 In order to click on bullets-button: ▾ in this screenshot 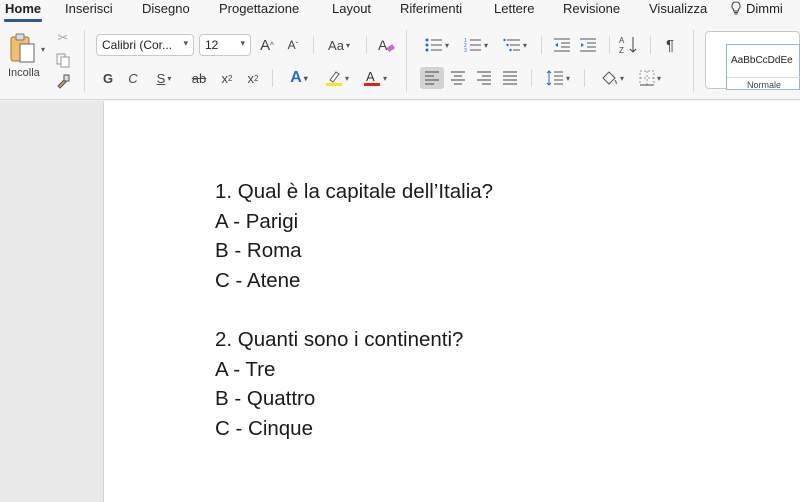, I will do `click(437, 45)`.